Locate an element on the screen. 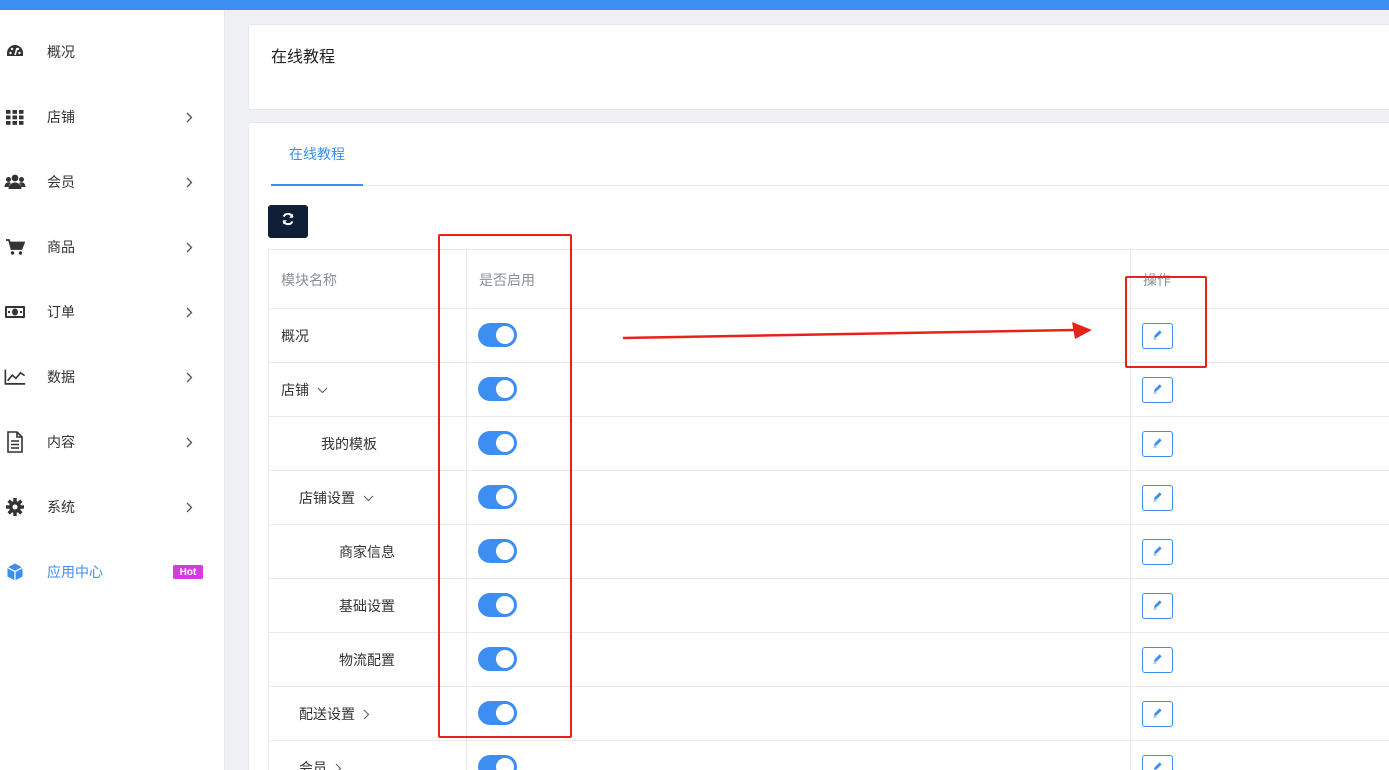 This screenshot has width=1389, height=770. module-name-cell: 基础设置 is located at coordinates (367, 606).